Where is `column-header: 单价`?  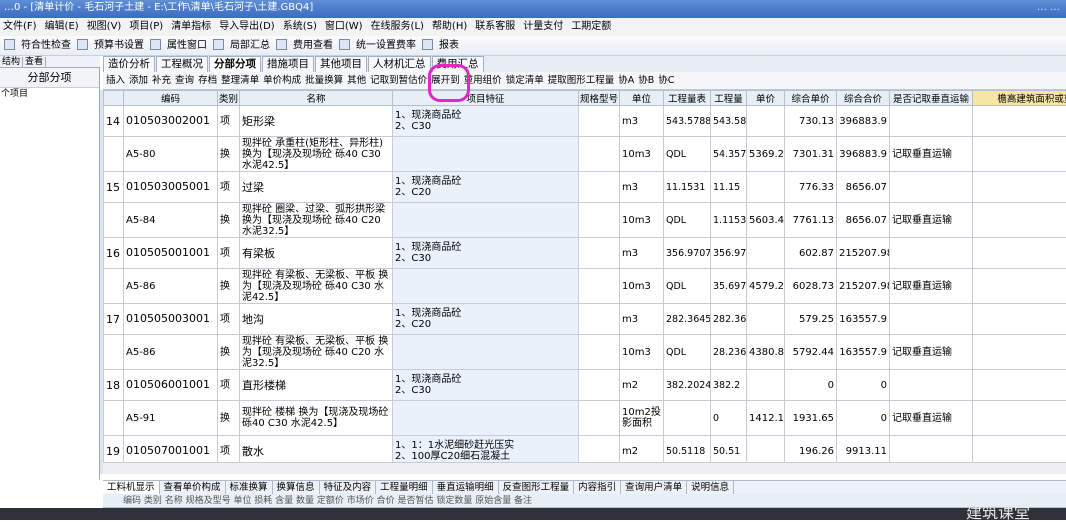 column-header: 单价 is located at coordinates (766, 98).